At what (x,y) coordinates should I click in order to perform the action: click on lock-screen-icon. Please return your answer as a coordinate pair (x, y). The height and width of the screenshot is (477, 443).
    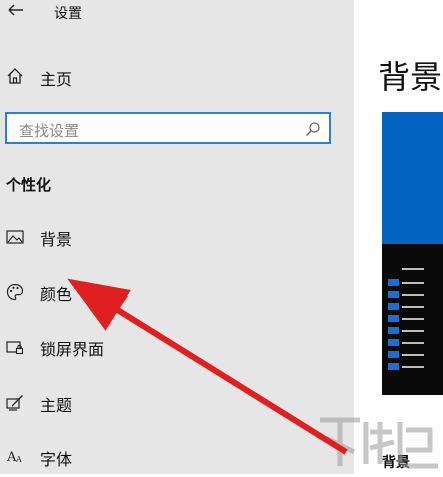
    Looking at the image, I should click on (15, 348).